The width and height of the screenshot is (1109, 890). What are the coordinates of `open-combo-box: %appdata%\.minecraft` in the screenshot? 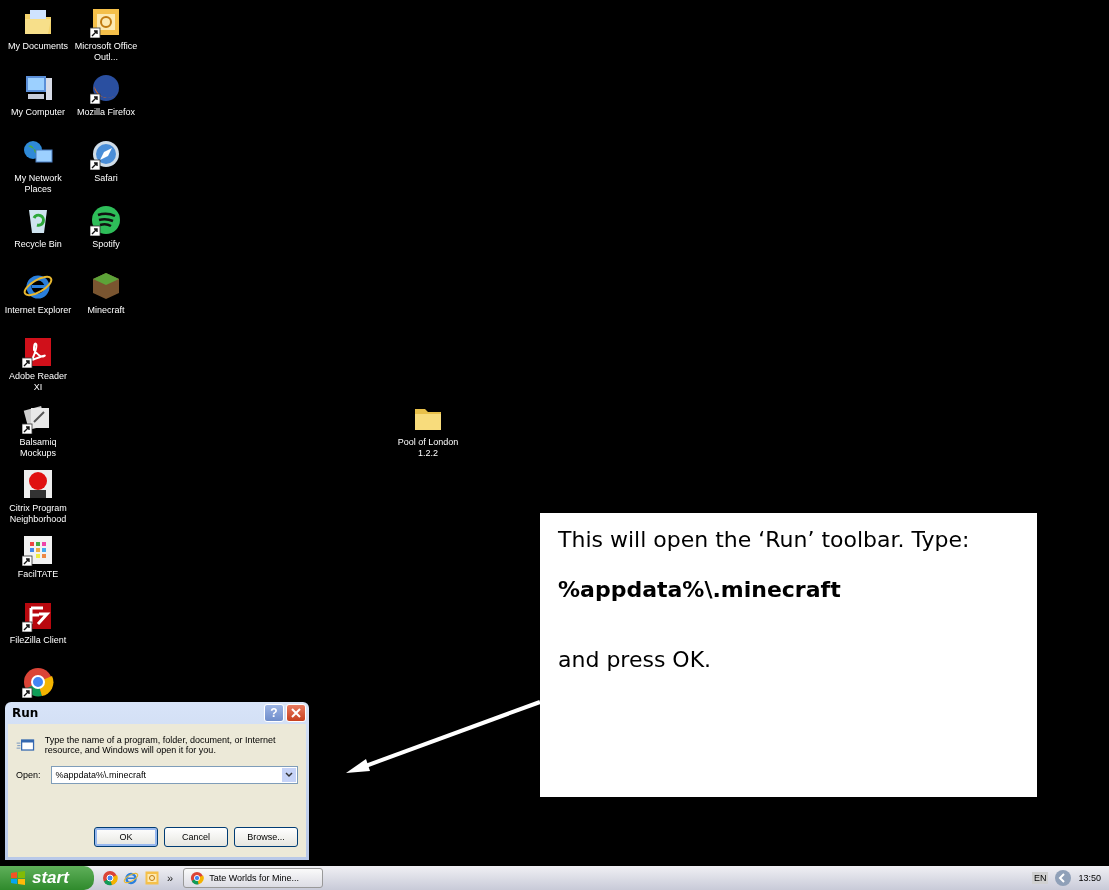 It's located at (174, 775).